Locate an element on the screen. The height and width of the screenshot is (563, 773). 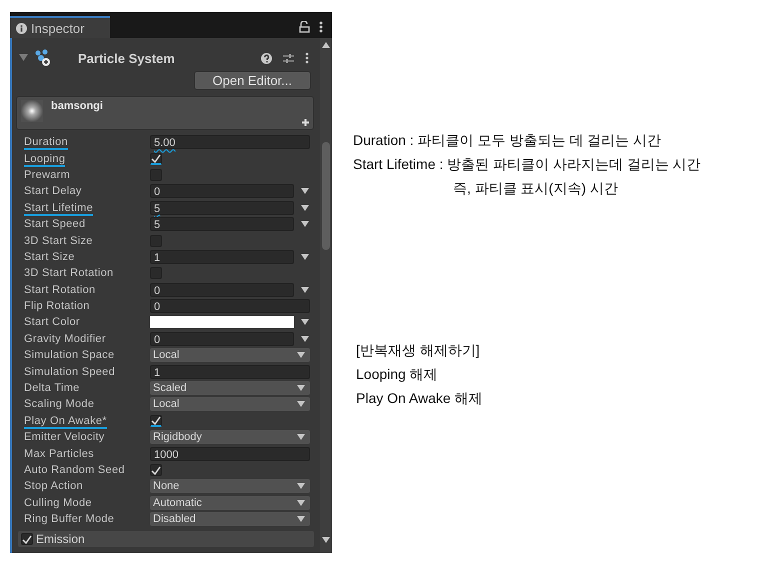
note-text: Play On Awake 해제 is located at coordinates (419, 398).